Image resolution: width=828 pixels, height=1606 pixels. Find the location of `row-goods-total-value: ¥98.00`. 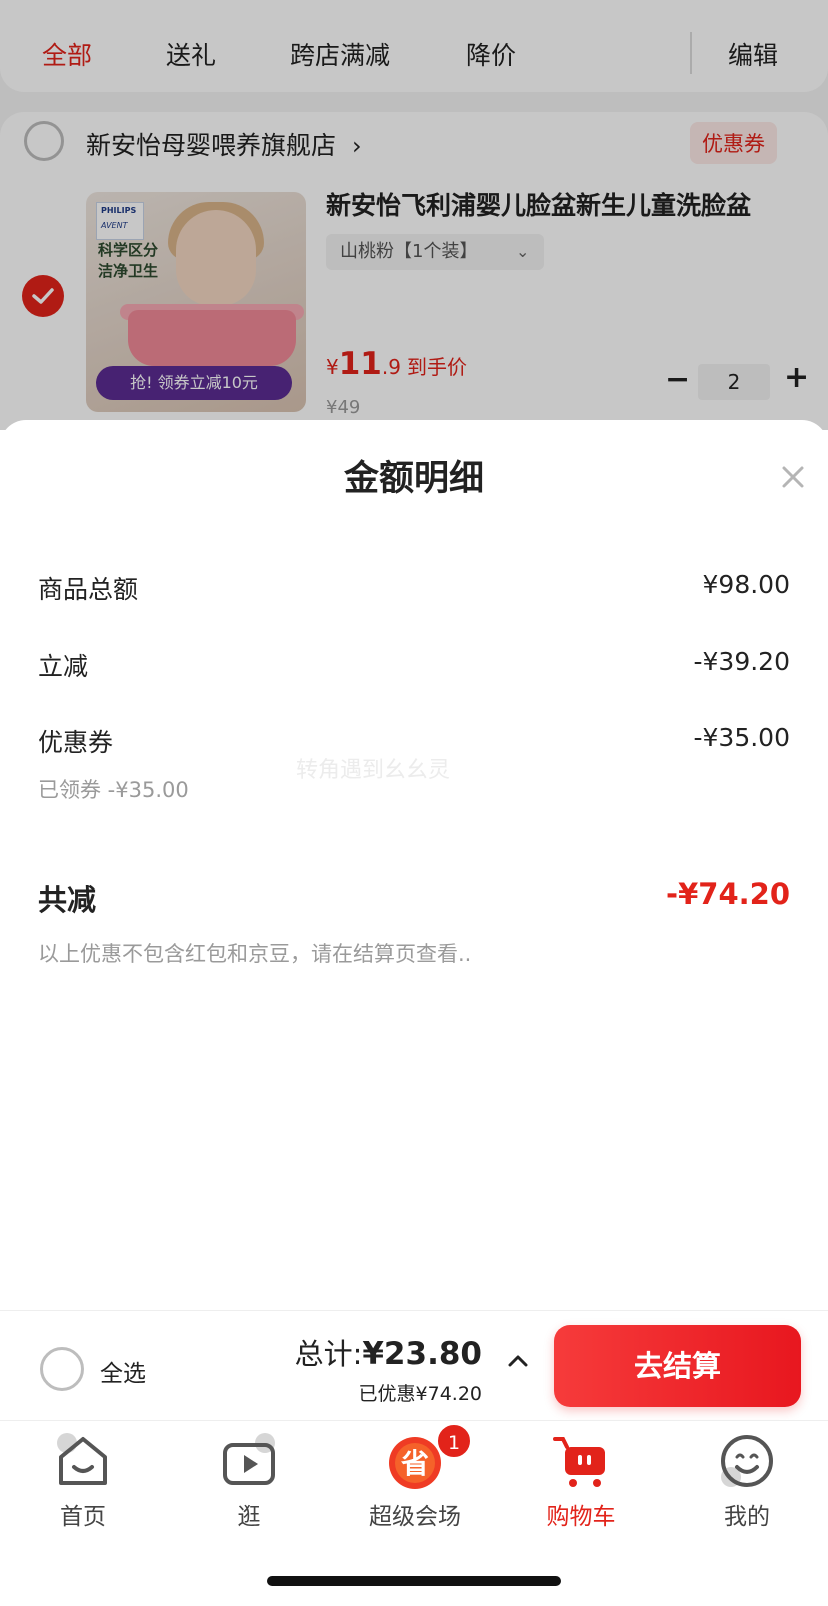

row-goods-total-value: ¥98.00 is located at coordinates (746, 584).